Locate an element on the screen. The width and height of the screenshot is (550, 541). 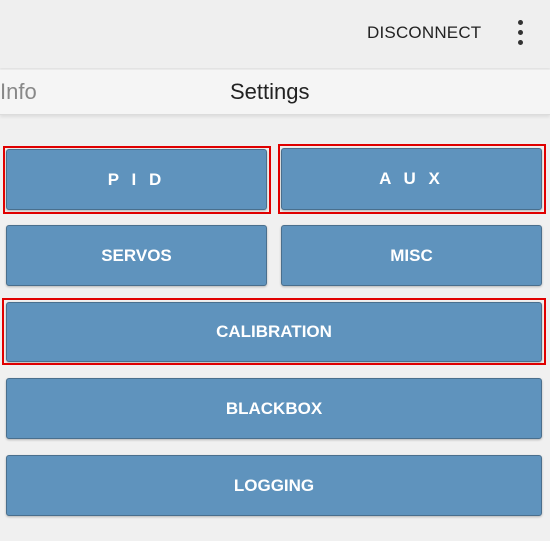
more-vert-icon is located at coordinates (520, 33).